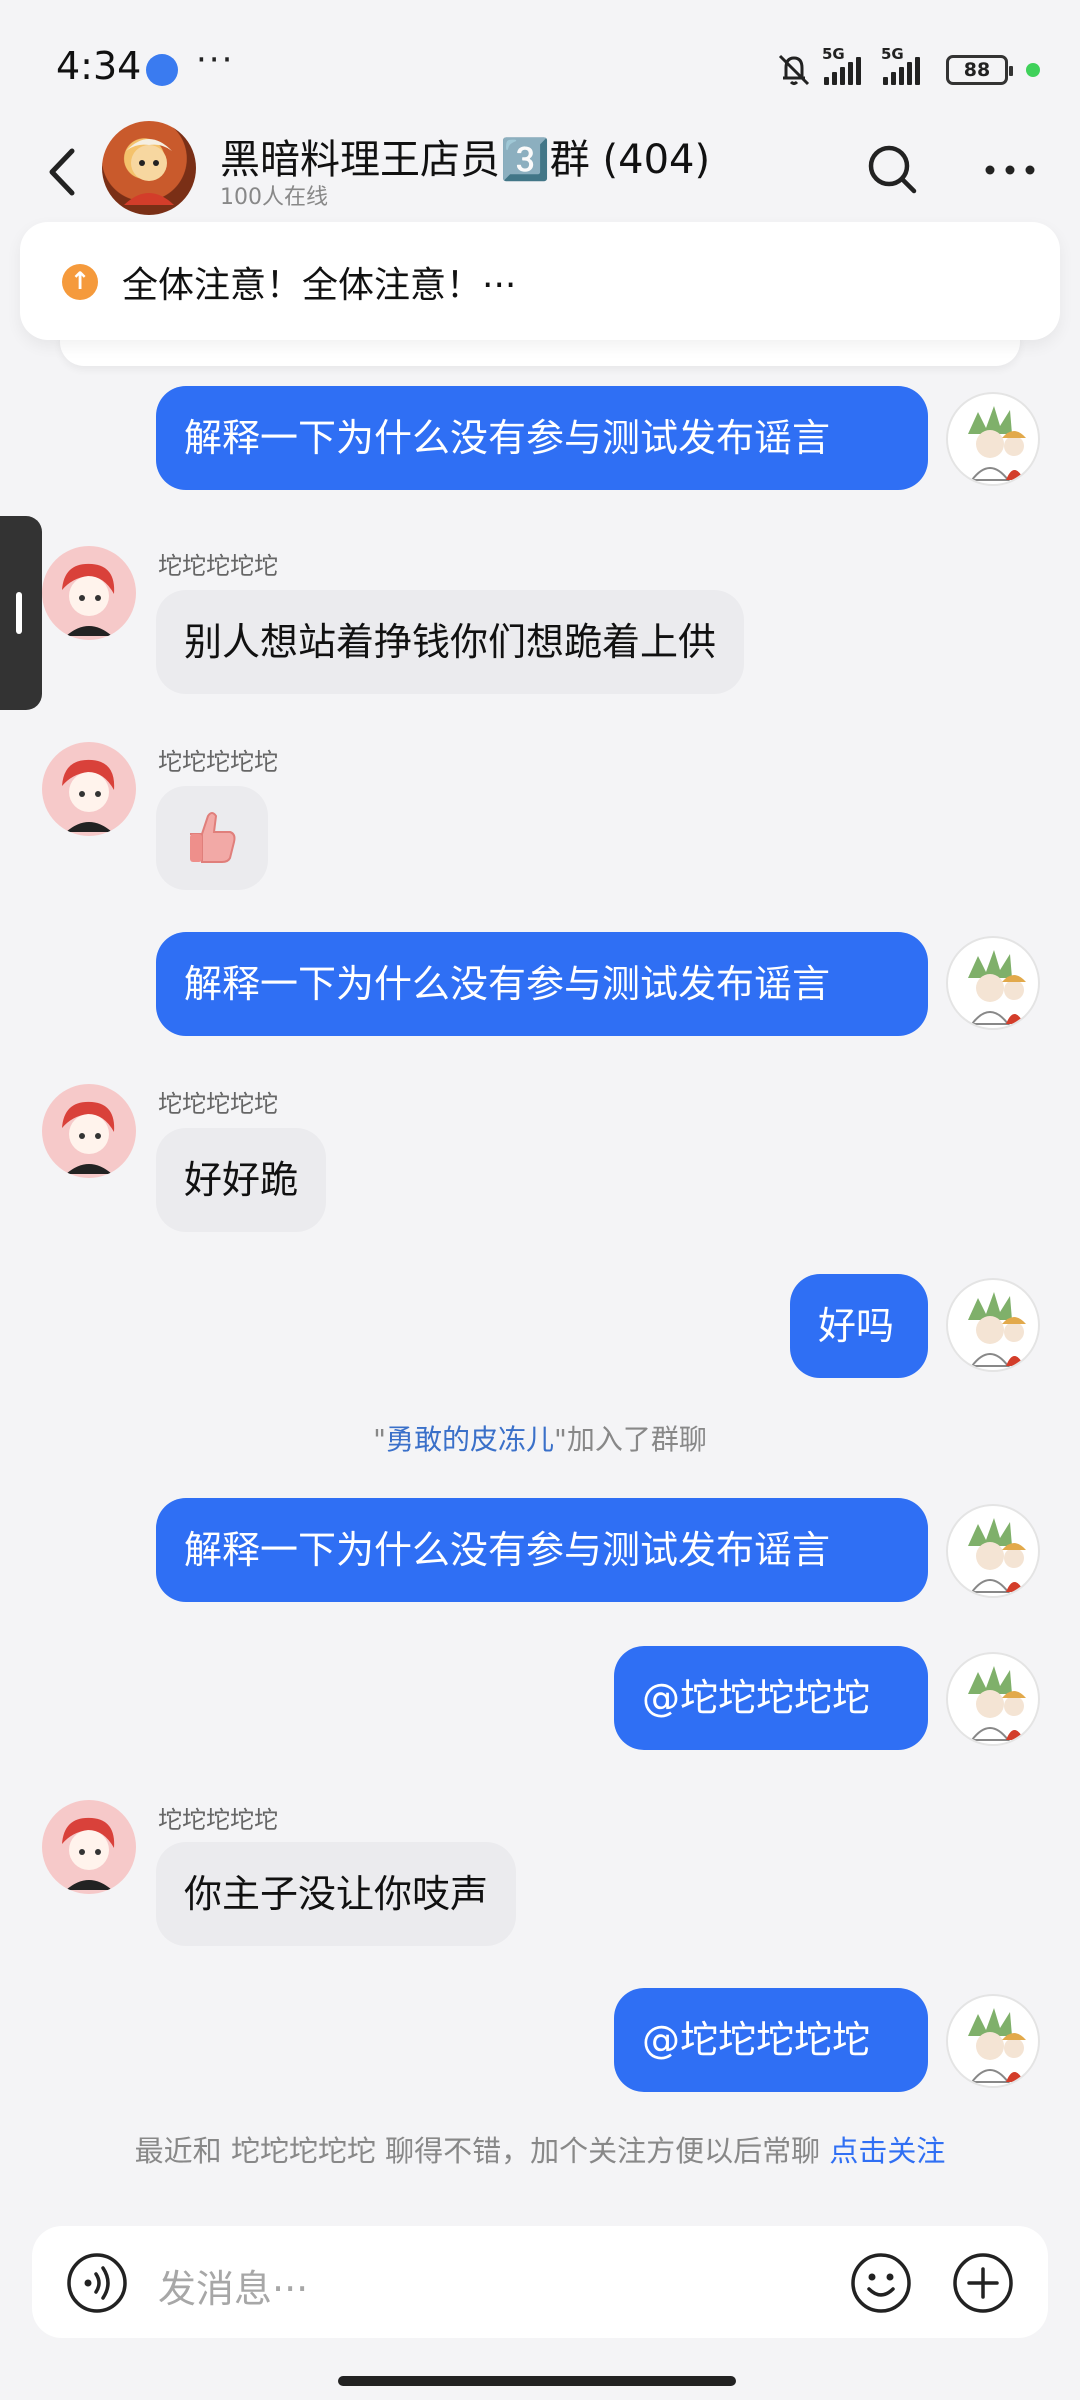  I want to click on status-time: 4:34, so click(99, 66).